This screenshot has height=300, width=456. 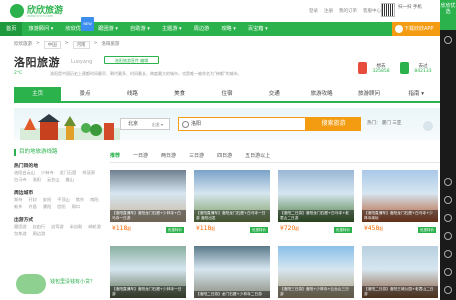 I want to click on qr-icon, so click(x=448, y=254).